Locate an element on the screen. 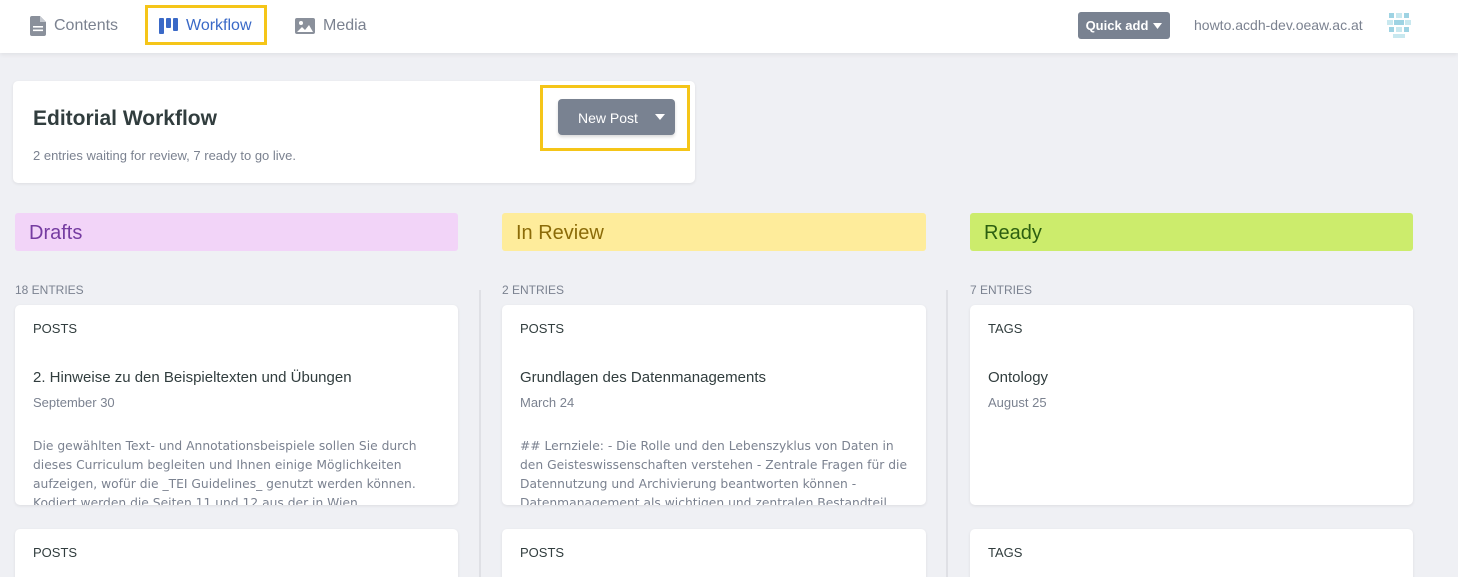 This screenshot has height=577, width=1458. nav-tab-contents-label: Contents is located at coordinates (86, 25).